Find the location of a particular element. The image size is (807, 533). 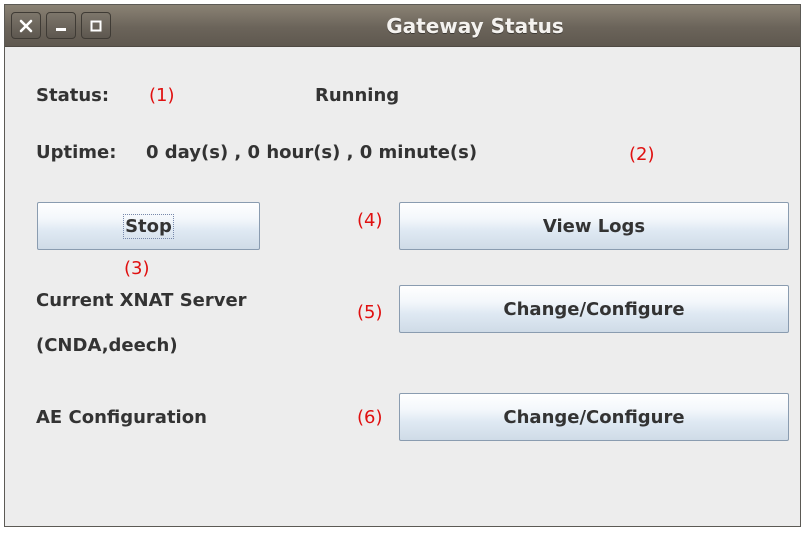

minimize-icon is located at coordinates (61, 26).